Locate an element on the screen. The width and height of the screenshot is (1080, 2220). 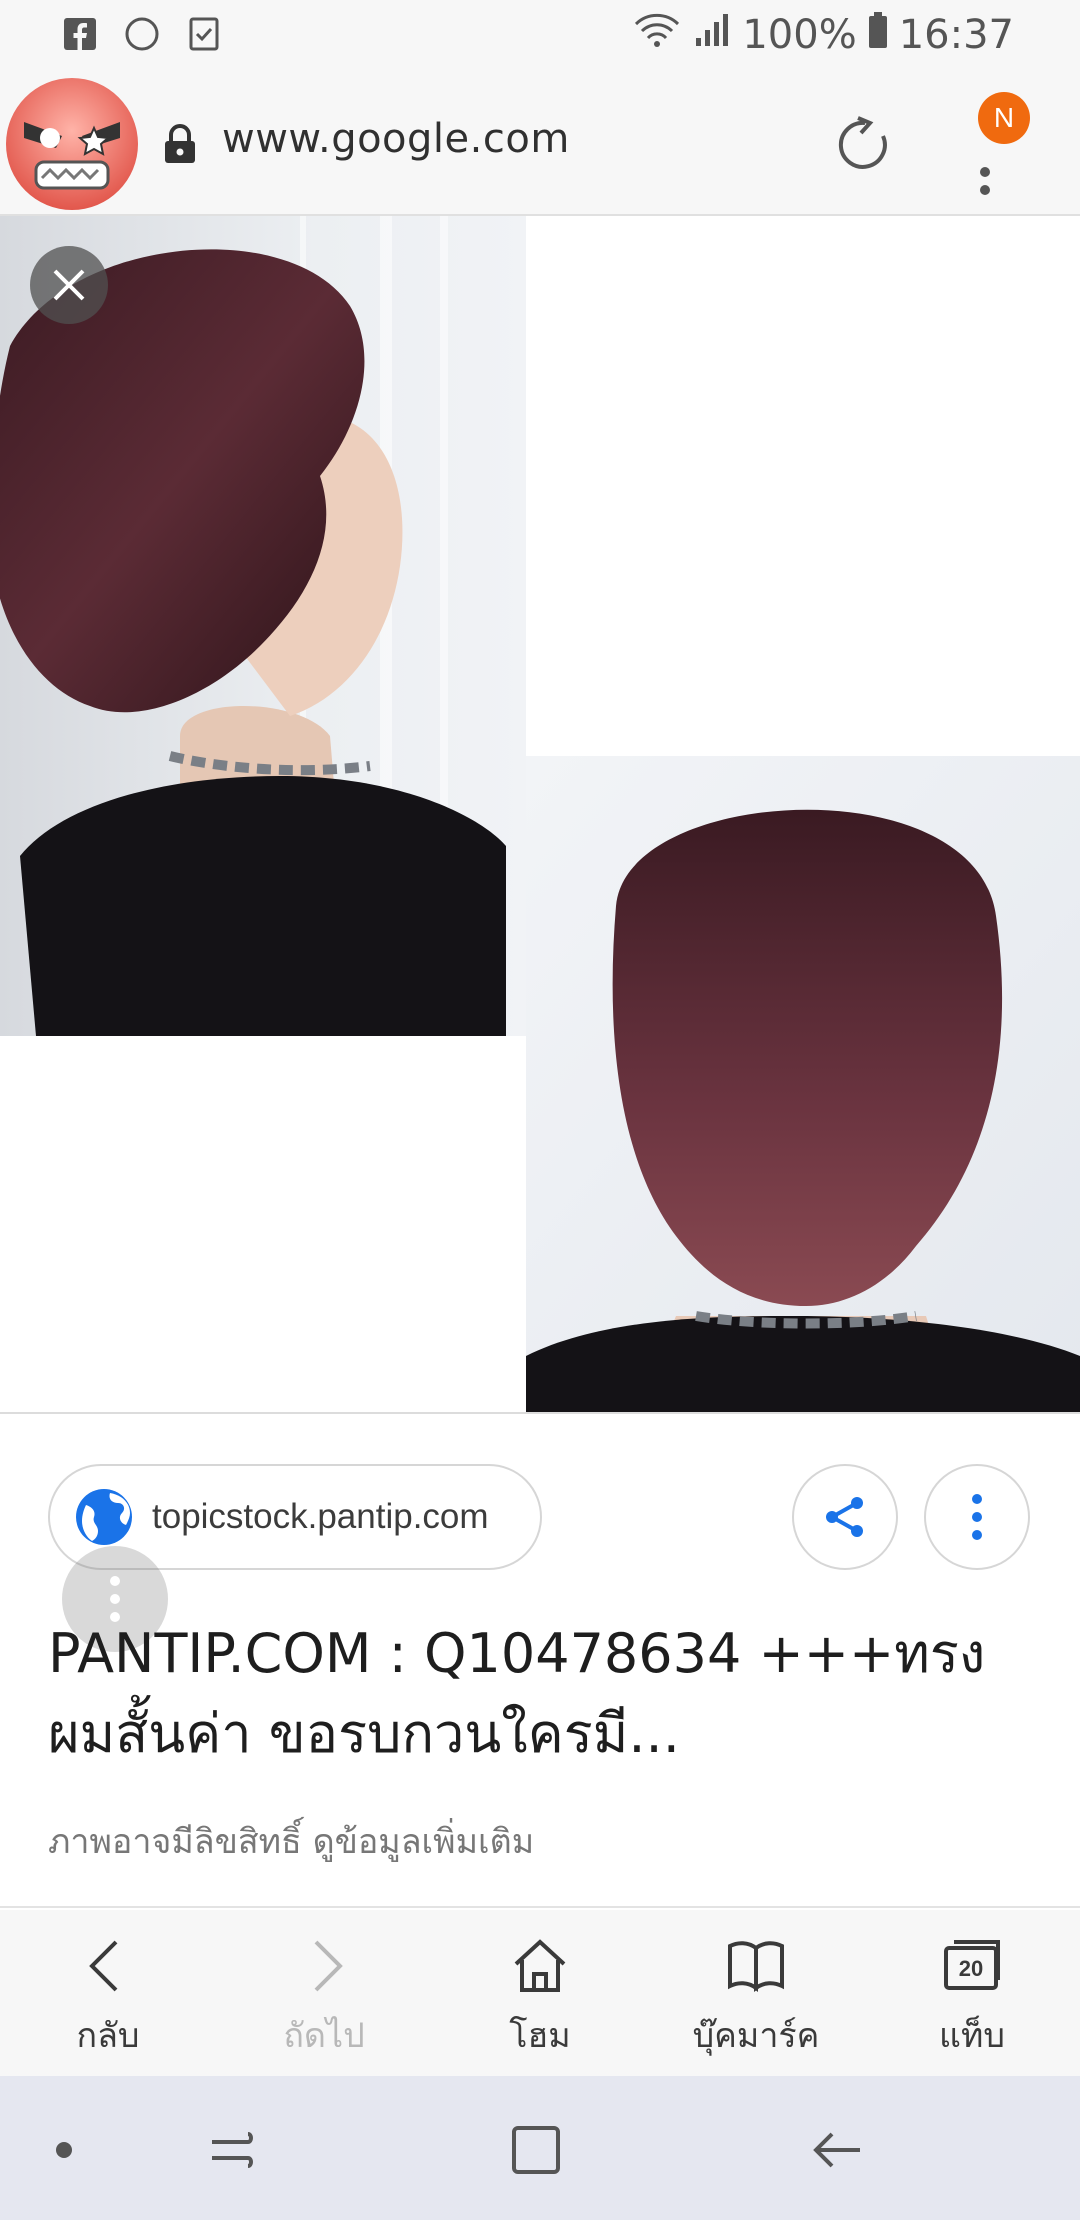
nav-tabs-label: แท็บ is located at coordinates (972, 2036).